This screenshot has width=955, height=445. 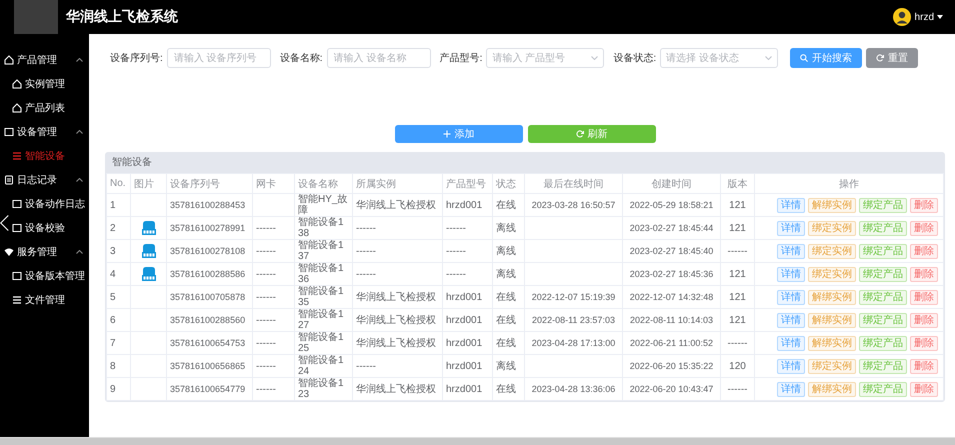 I want to click on menu-item: 设备版本管理, so click(x=44, y=276).